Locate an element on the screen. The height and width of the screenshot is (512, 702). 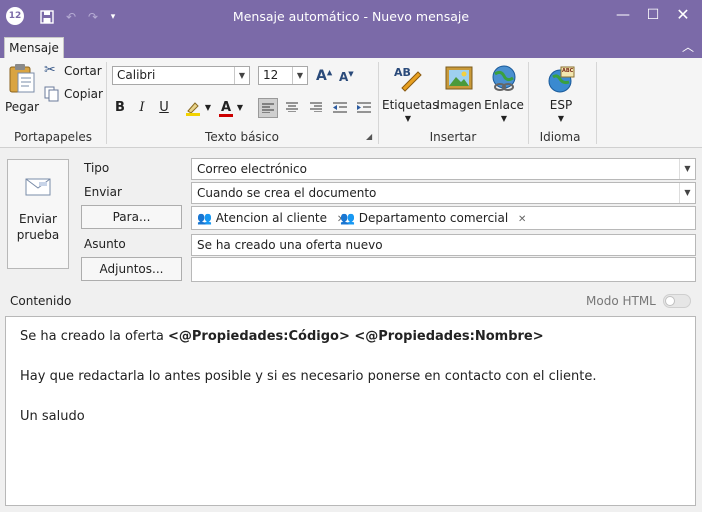
language-button: ABC ESP ▼ is located at coordinates (561, 93).